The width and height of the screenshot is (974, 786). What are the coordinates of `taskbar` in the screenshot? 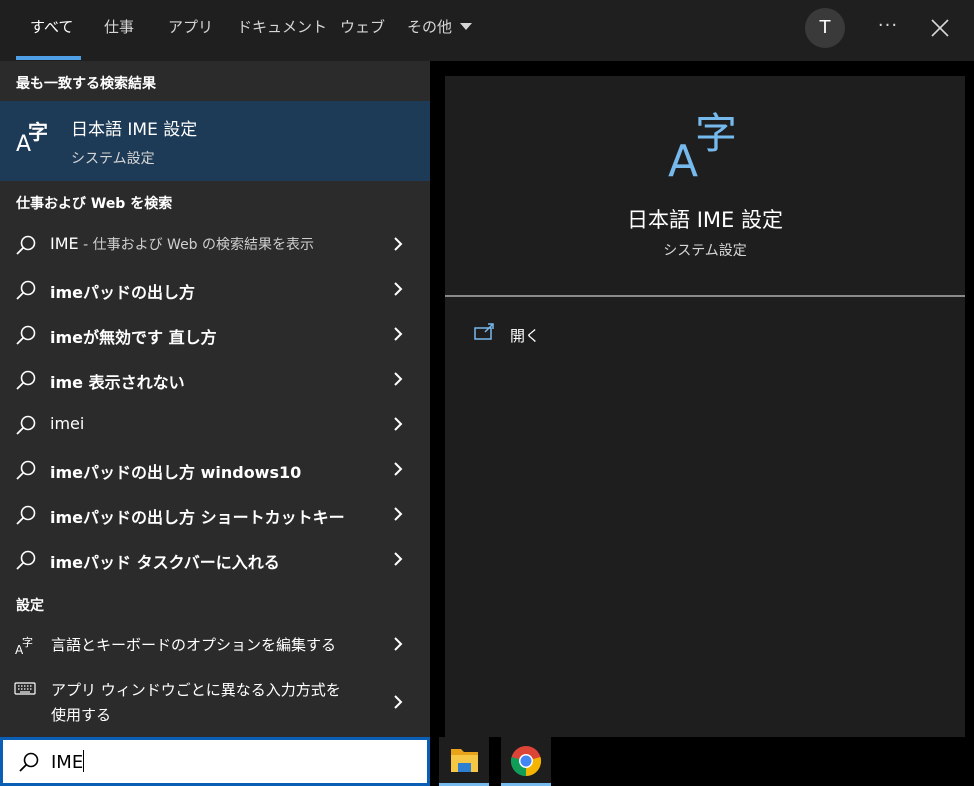 It's located at (702, 761).